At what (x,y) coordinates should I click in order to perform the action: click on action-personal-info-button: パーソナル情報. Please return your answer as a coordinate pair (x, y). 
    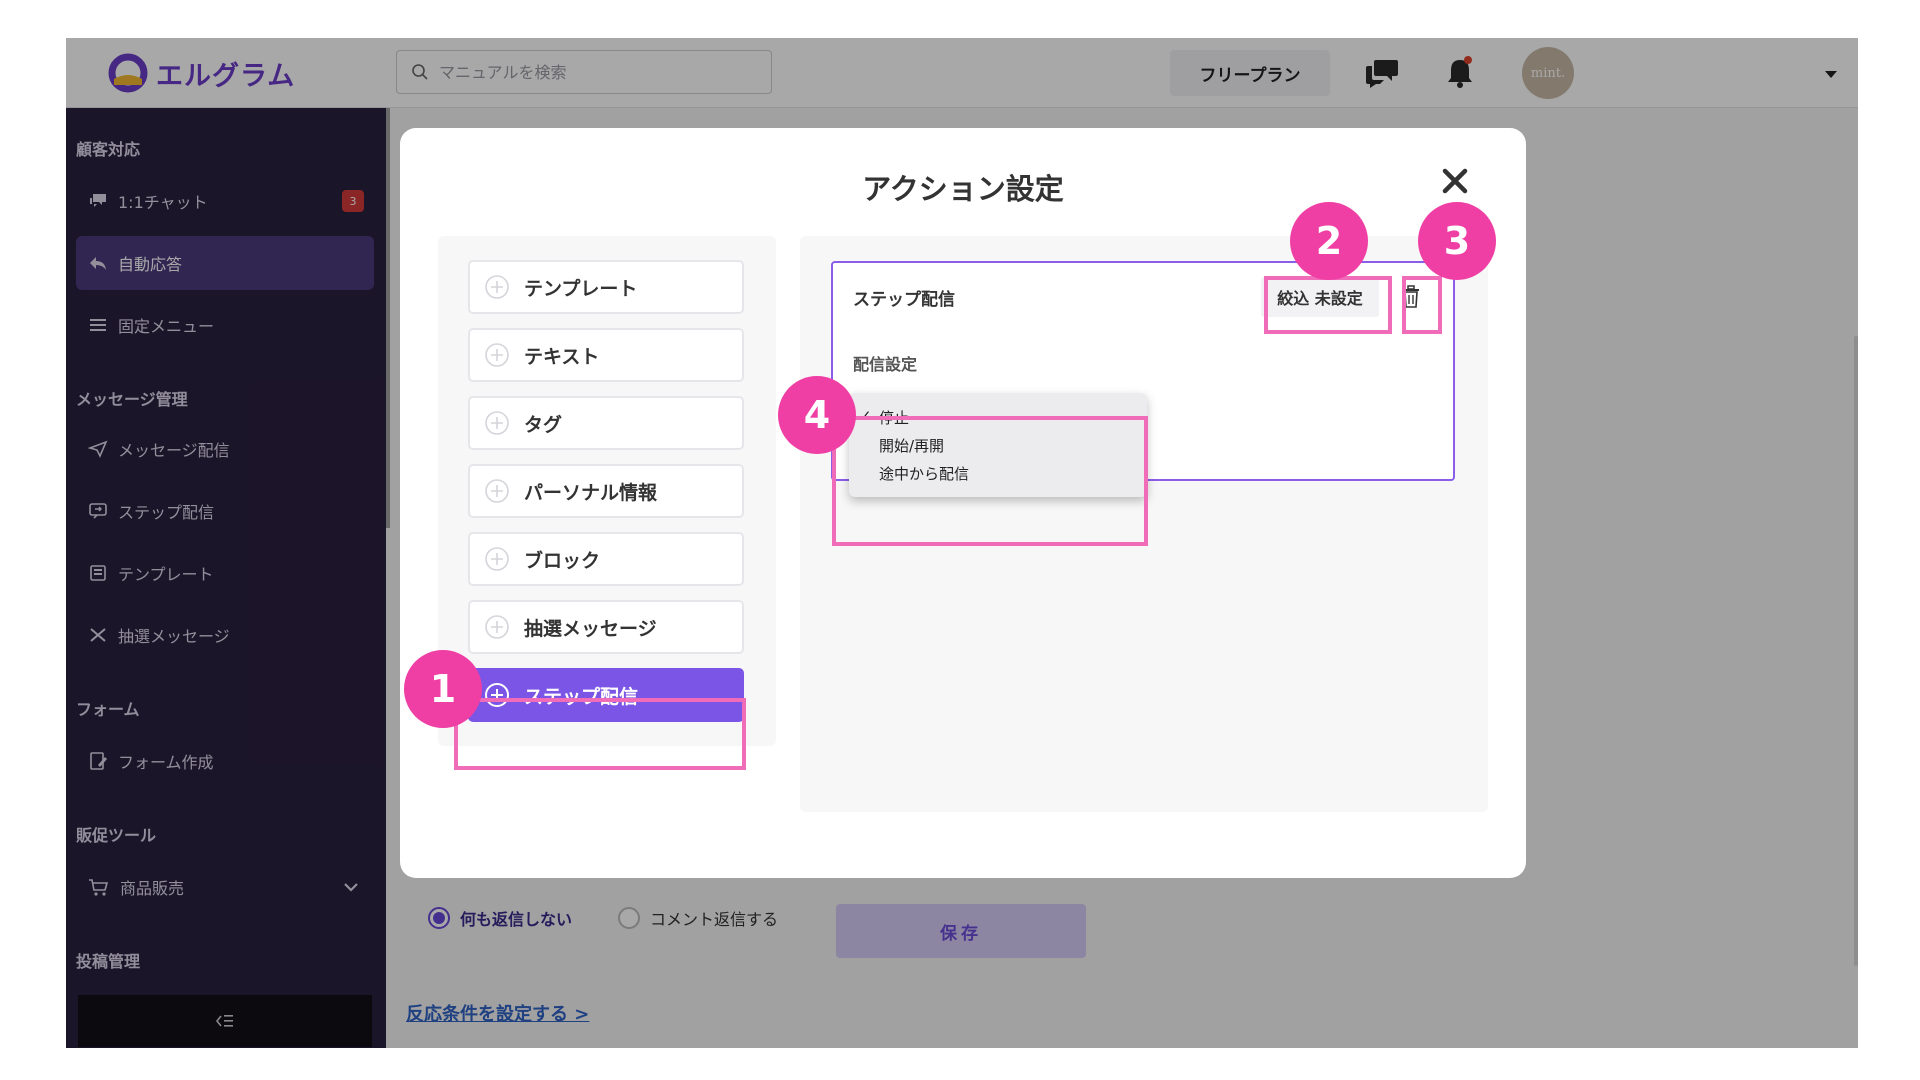
    Looking at the image, I should click on (606, 491).